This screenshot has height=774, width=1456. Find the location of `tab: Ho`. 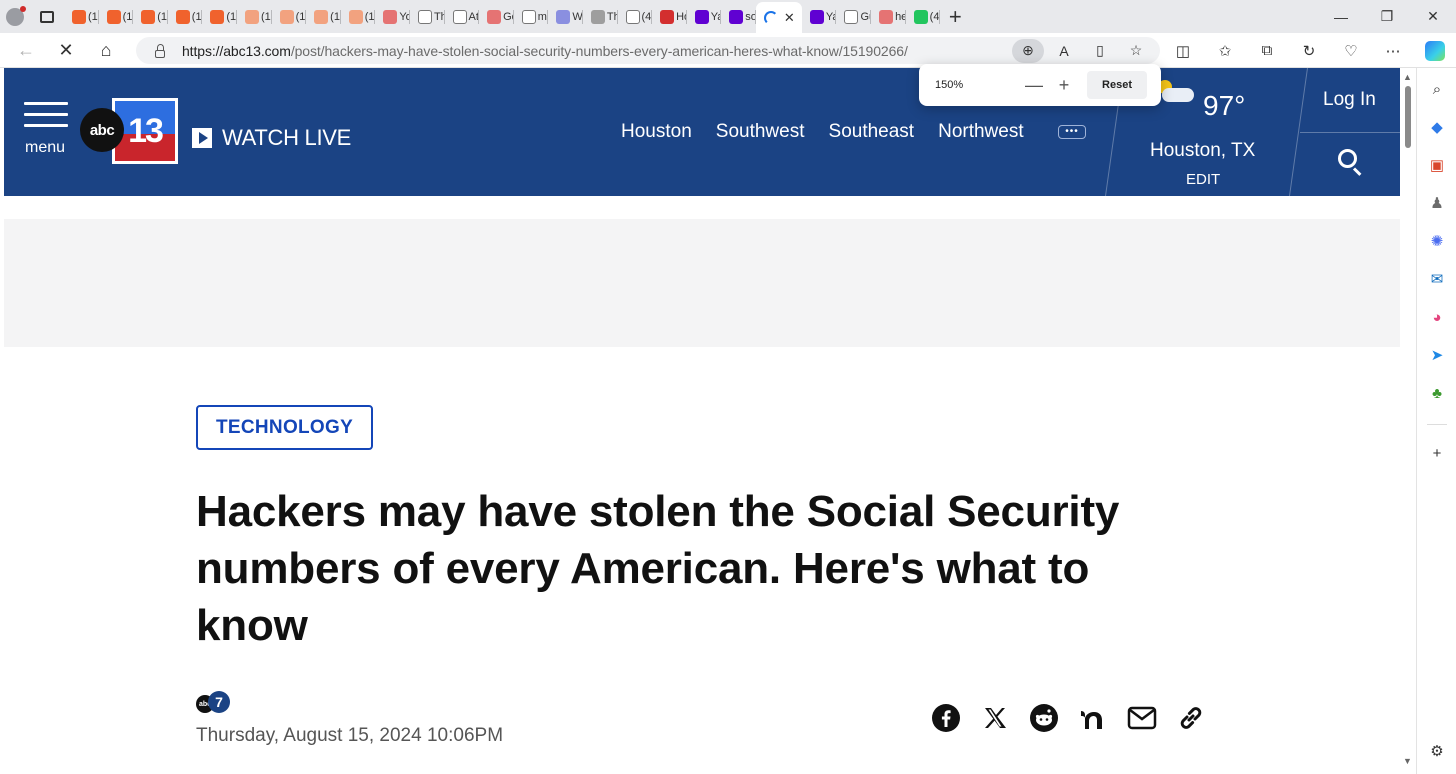

tab: Ho is located at coordinates (669, 16).